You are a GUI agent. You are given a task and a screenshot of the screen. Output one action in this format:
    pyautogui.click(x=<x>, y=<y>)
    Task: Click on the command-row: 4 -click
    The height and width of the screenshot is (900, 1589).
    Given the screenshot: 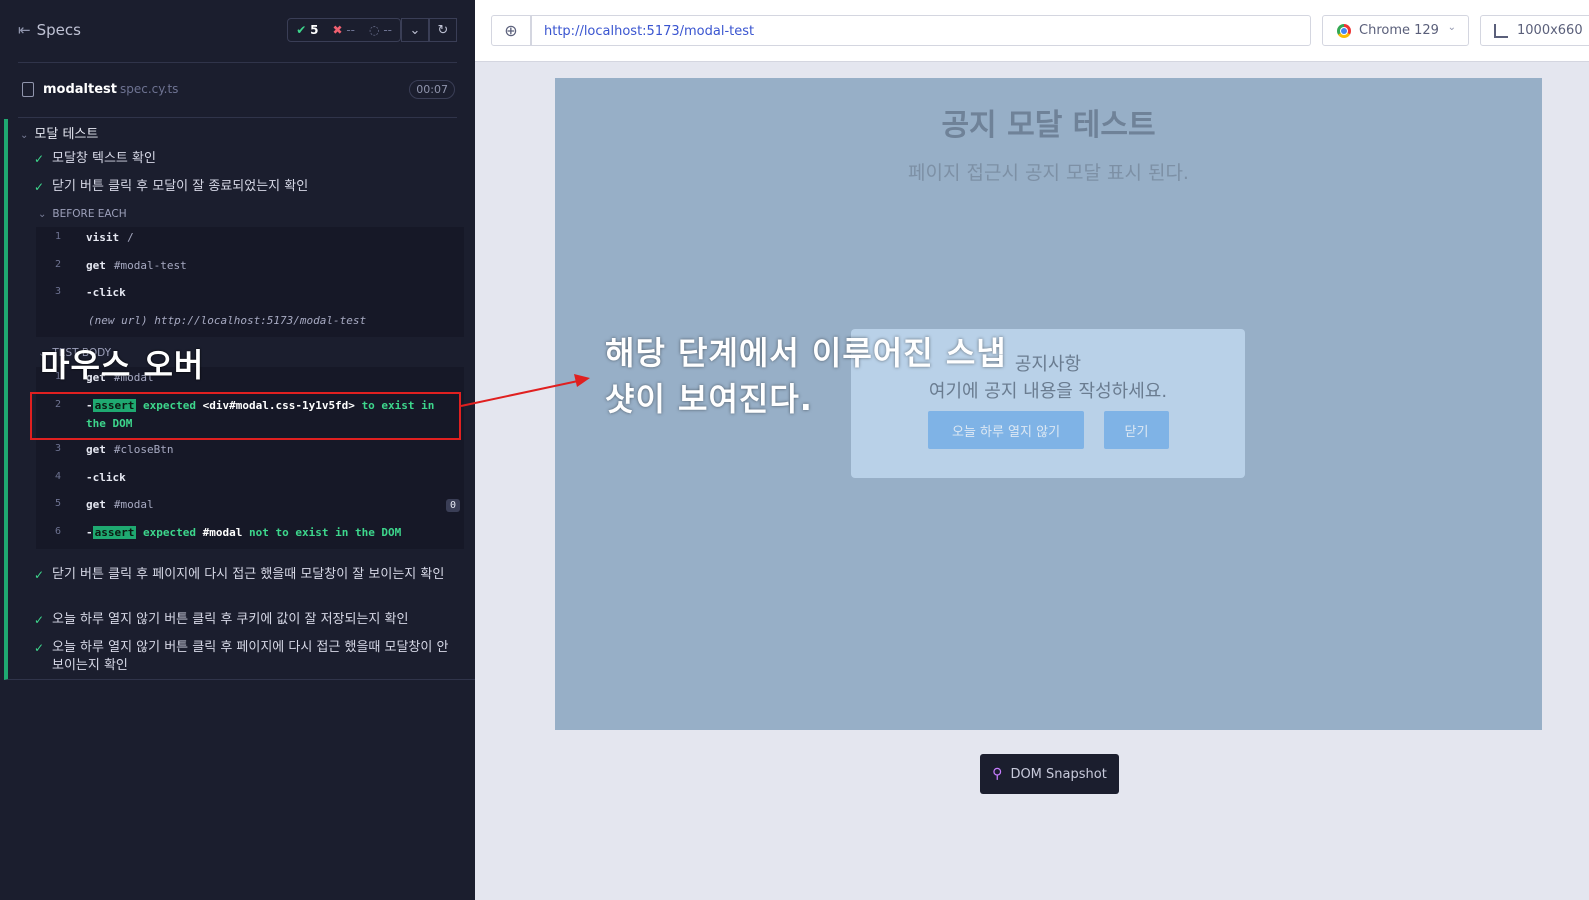 What is the action you would take?
    pyautogui.click(x=250, y=478)
    